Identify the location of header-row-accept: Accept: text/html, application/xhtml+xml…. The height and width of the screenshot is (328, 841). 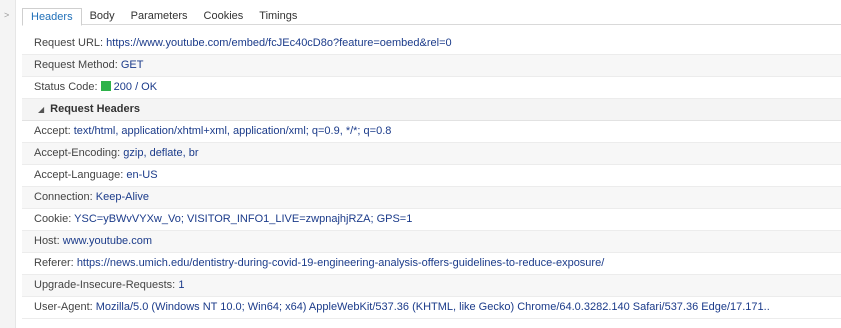
(431, 132).